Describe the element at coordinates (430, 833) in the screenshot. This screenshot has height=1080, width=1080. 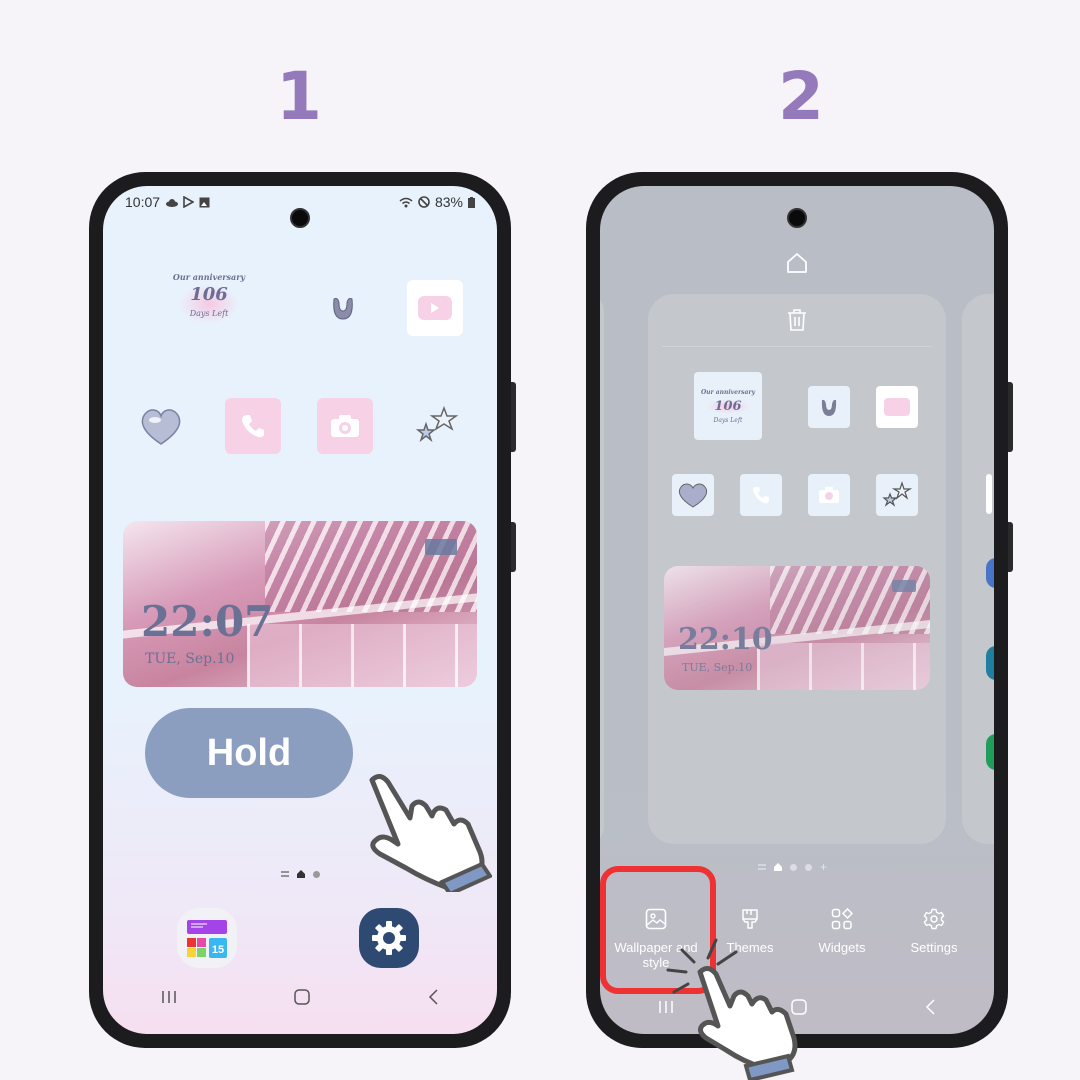
I see `hand-pointer-icon` at that location.